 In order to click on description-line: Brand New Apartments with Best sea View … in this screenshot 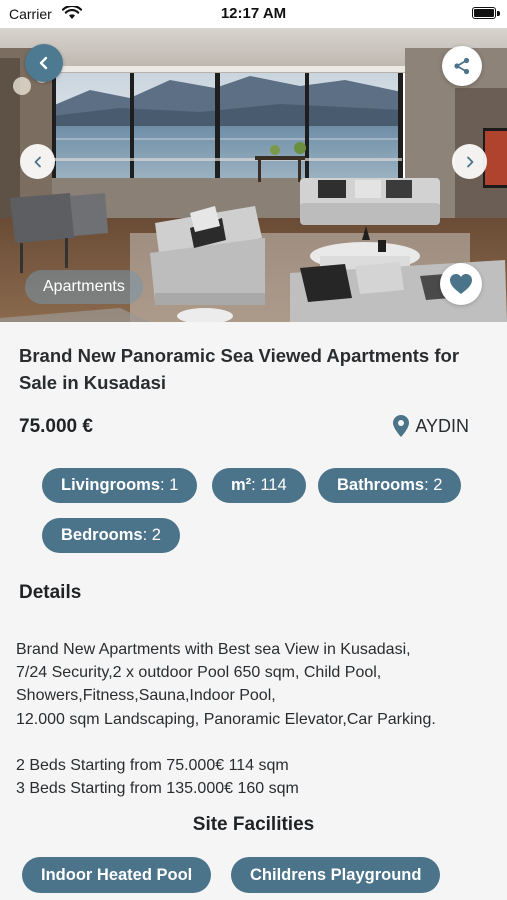, I will do `click(213, 649)`.